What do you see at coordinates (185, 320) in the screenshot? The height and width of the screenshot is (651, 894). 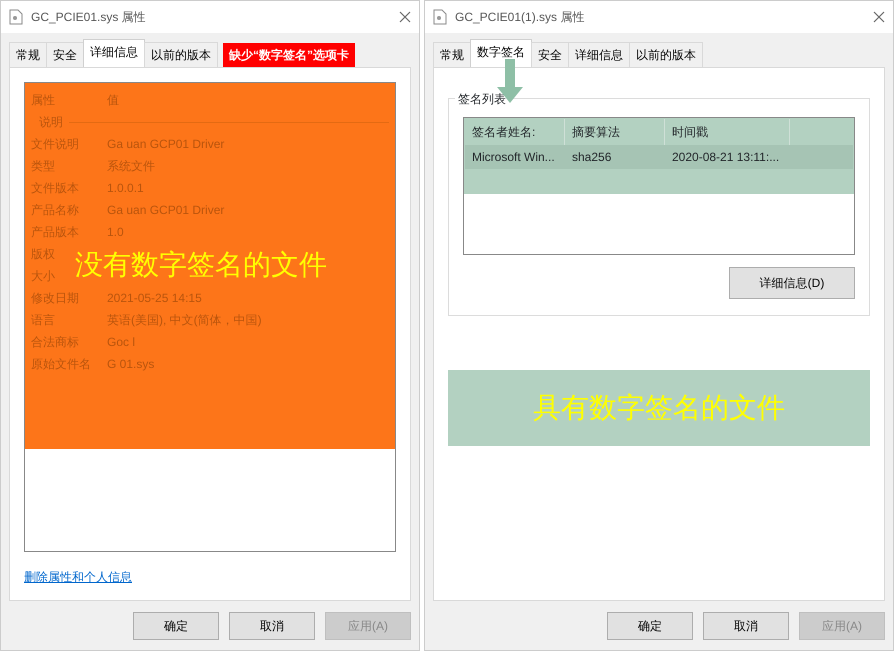 I see `property-value: 英语(美国), 中文(简体，中国)` at bounding box center [185, 320].